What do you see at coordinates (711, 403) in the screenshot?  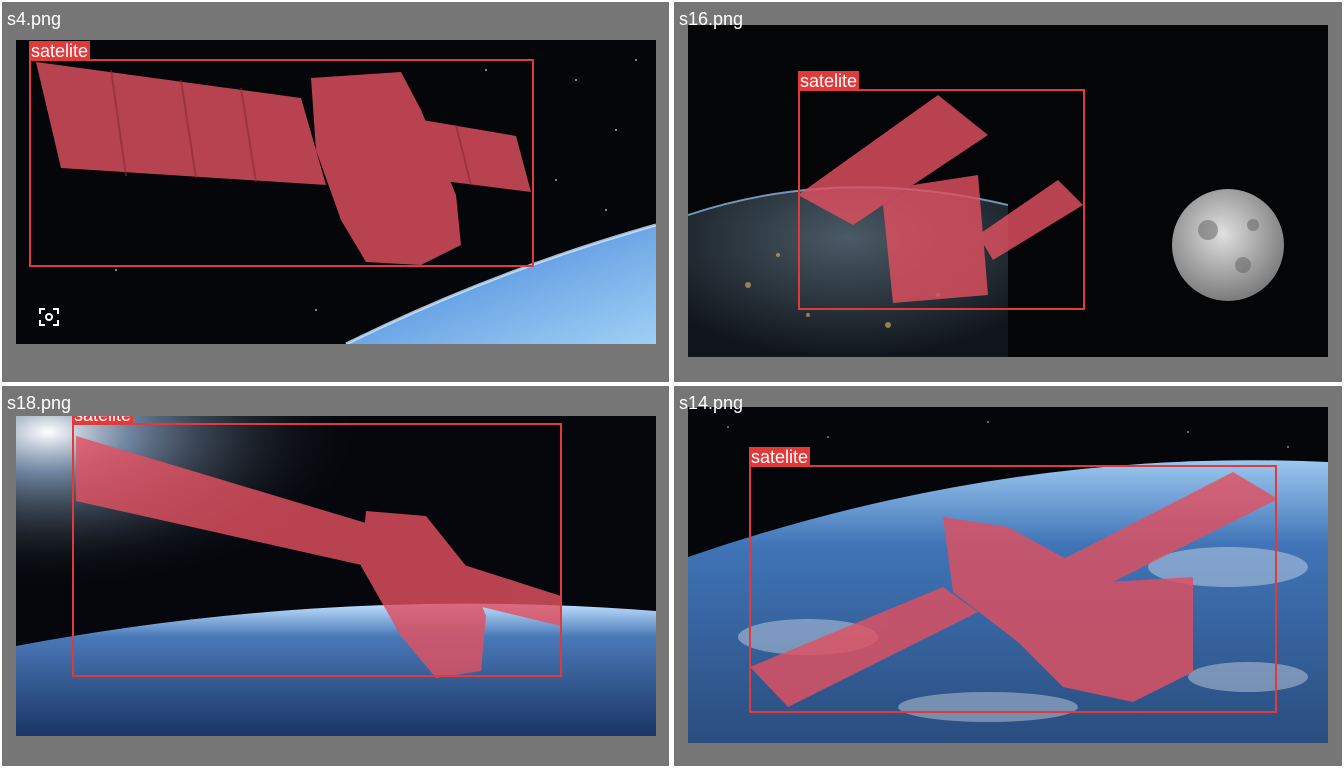 I see `tile-filename: s14.png` at bounding box center [711, 403].